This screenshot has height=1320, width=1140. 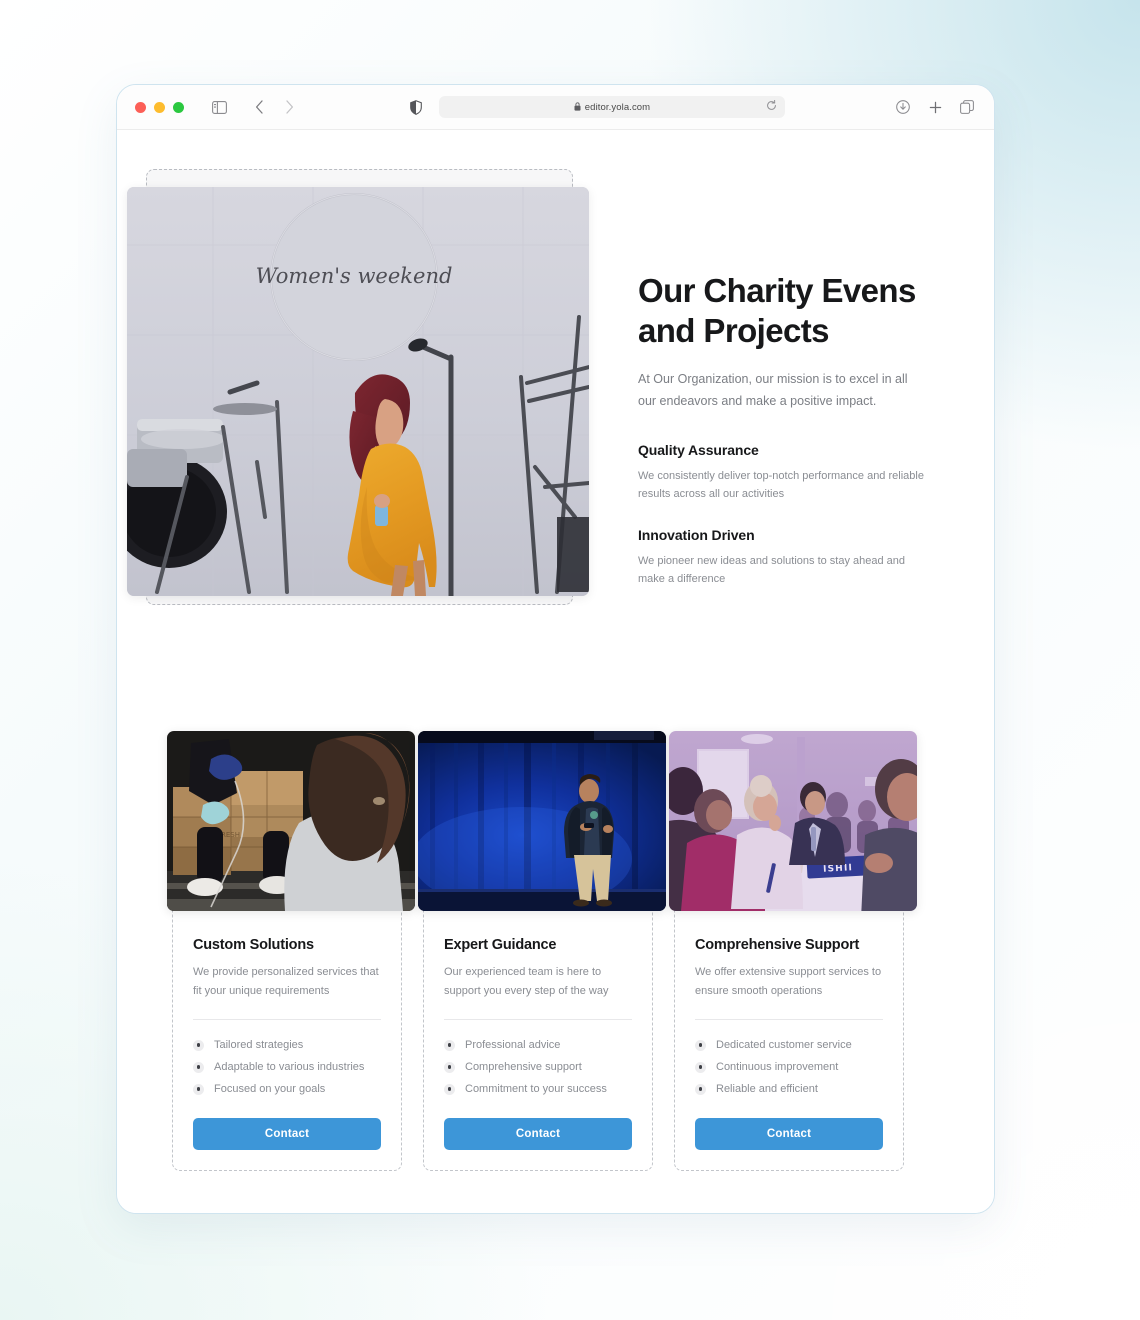 What do you see at coordinates (259, 1045) in the screenshot?
I see `list-item-label: Tailored strategies` at bounding box center [259, 1045].